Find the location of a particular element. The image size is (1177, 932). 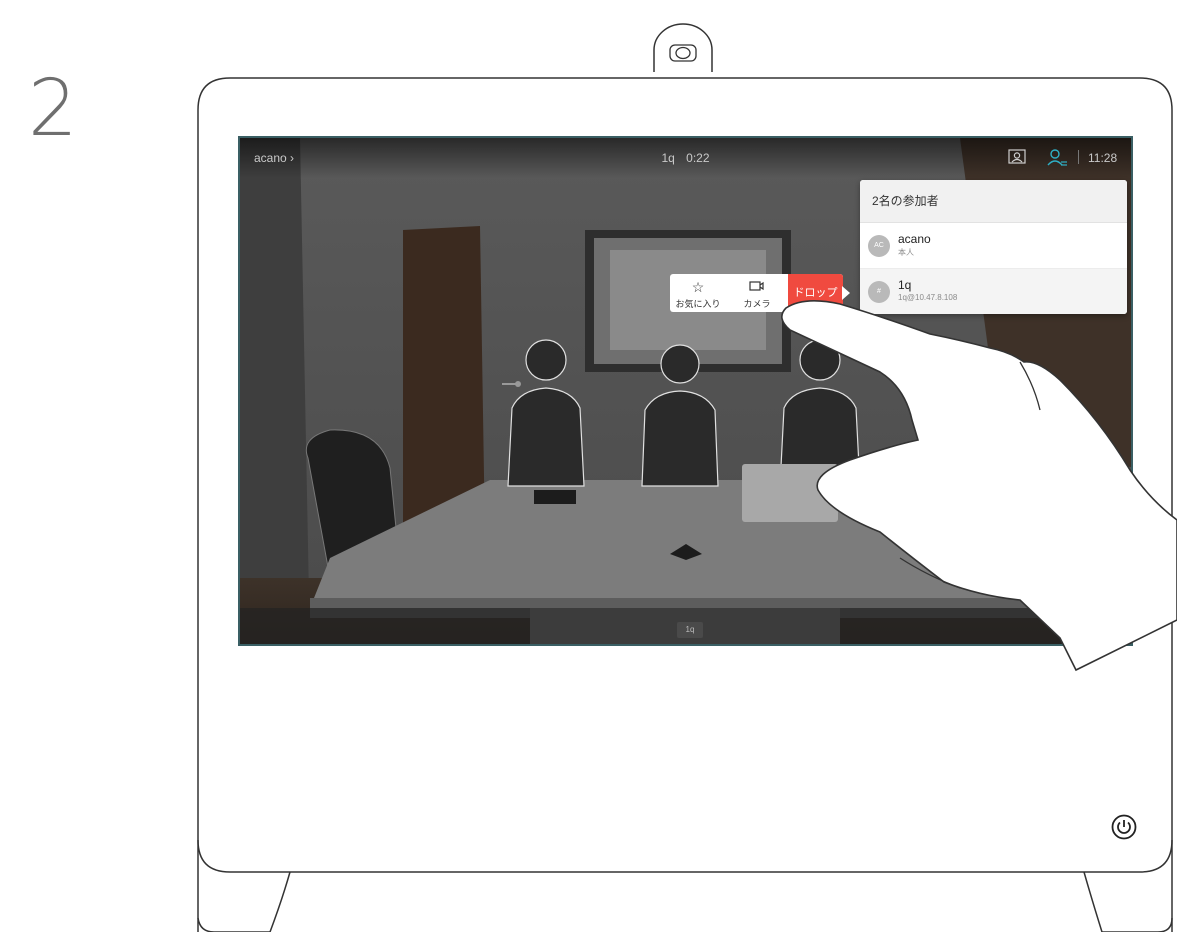

avatar: # is located at coordinates (879, 292).